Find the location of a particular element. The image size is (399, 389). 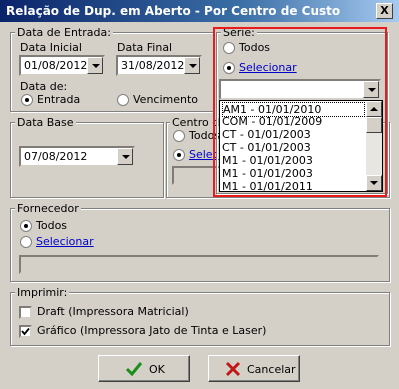

imprimir-group is located at coordinates (200, 319).